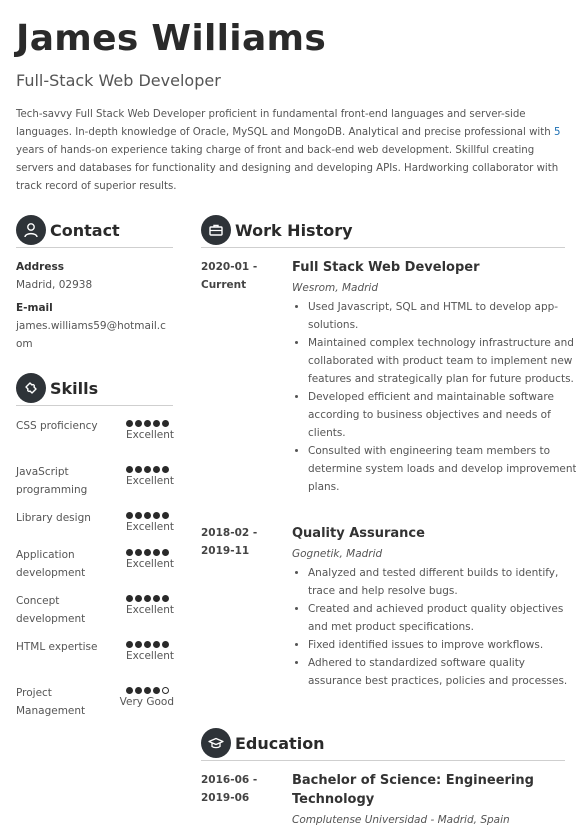  I want to click on skill-name: HTML expertise, so click(57, 647).